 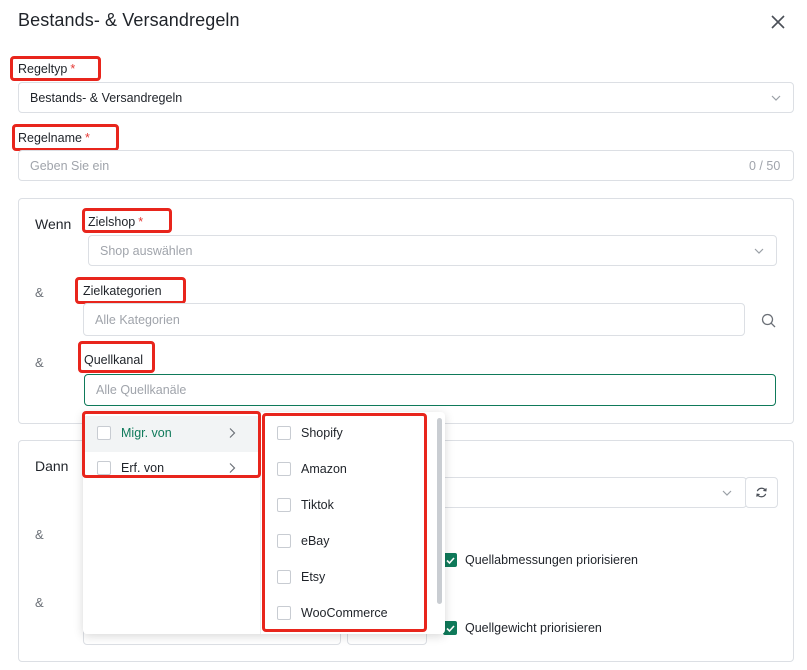 I want to click on zielkategorien-input: Alle Kategorien, so click(x=414, y=319).